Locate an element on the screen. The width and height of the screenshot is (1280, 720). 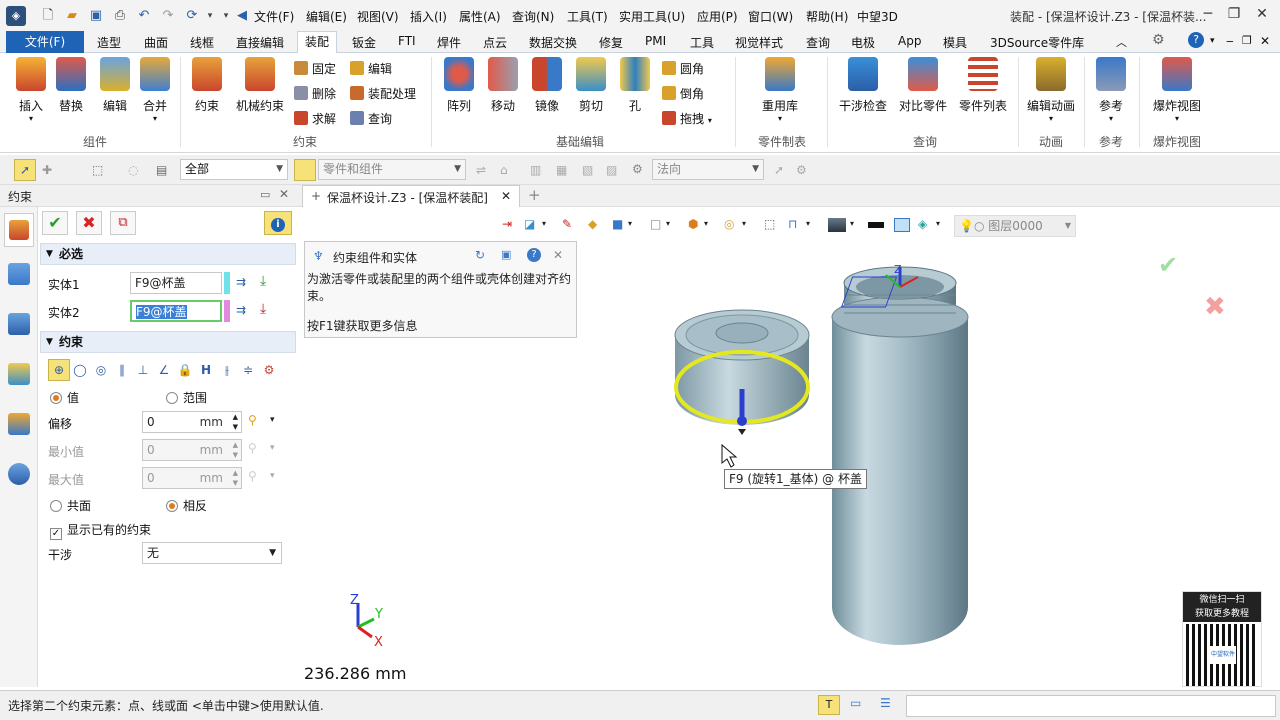
lid-model is located at coordinates (742, 372).